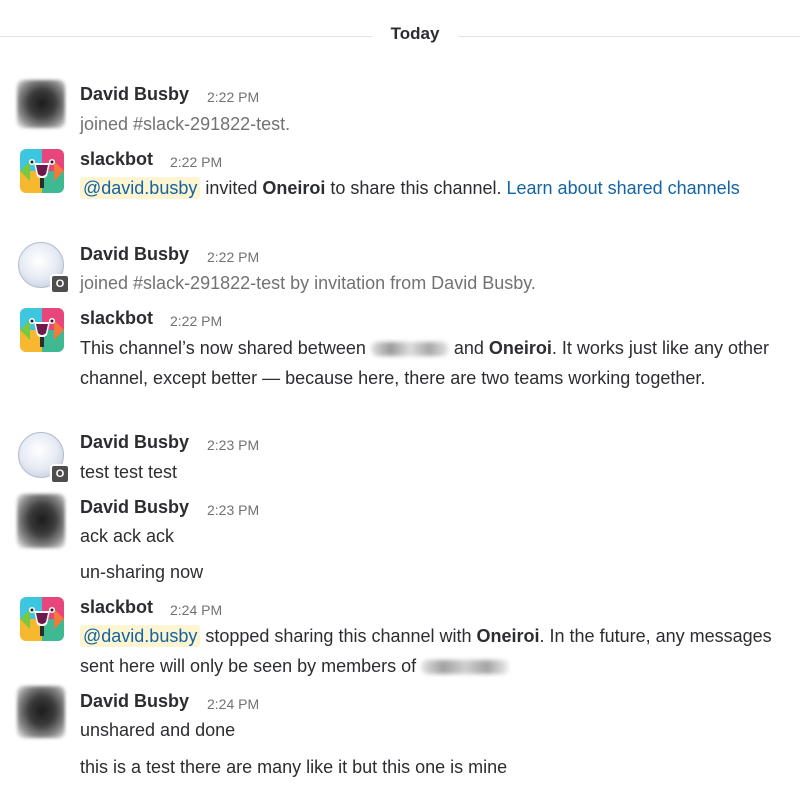 The image size is (800, 790). What do you see at coordinates (225, 348) in the screenshot?
I see `message-text-part: This channel’s now shared between` at bounding box center [225, 348].